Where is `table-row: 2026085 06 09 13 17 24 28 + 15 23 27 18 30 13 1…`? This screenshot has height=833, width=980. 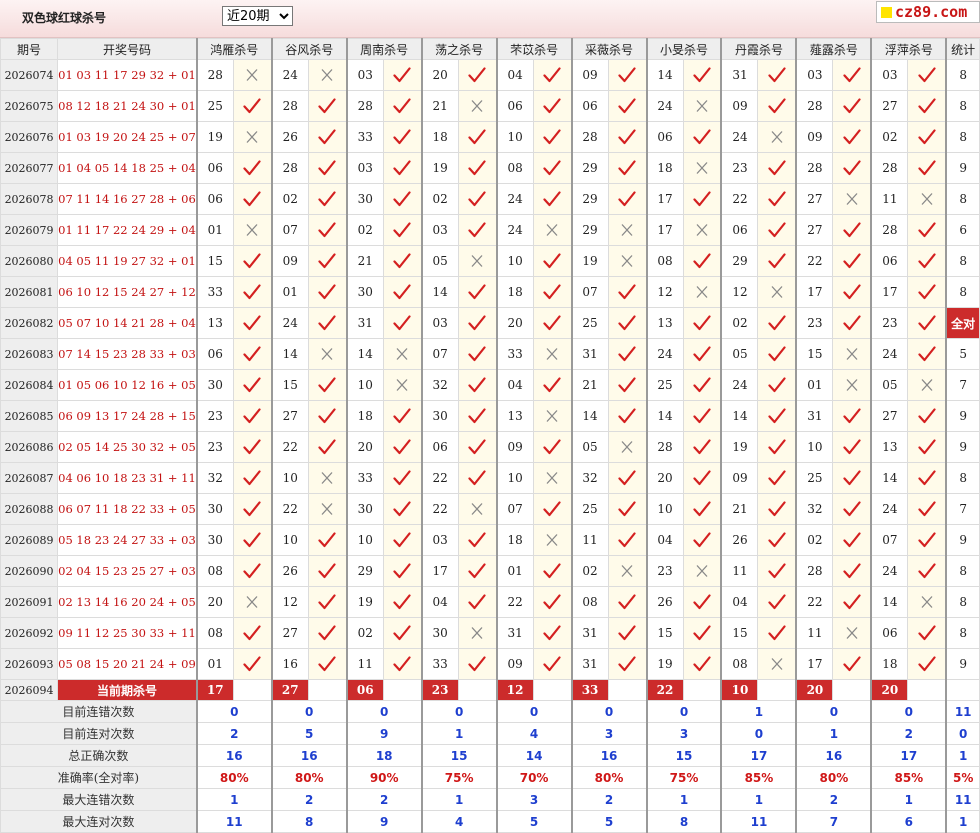 table-row: 2026085 06 09 13 17 24 28 + 15 23 27 18 30 13 1… is located at coordinates (490, 416).